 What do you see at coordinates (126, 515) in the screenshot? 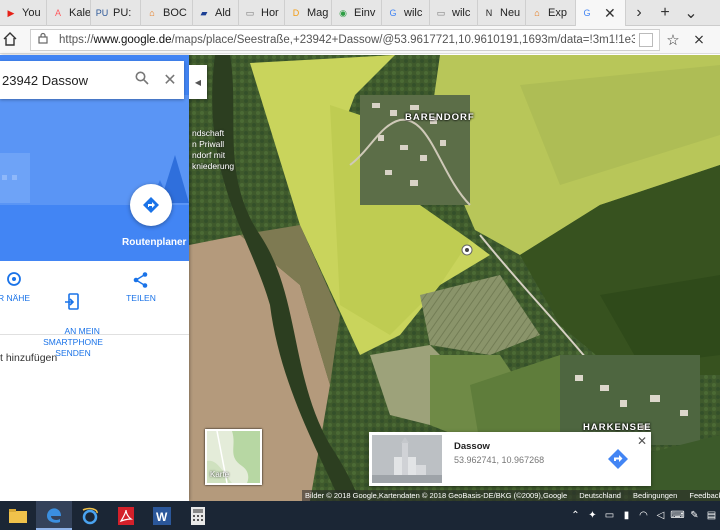
I see `acrobat-icon` at bounding box center [126, 515].